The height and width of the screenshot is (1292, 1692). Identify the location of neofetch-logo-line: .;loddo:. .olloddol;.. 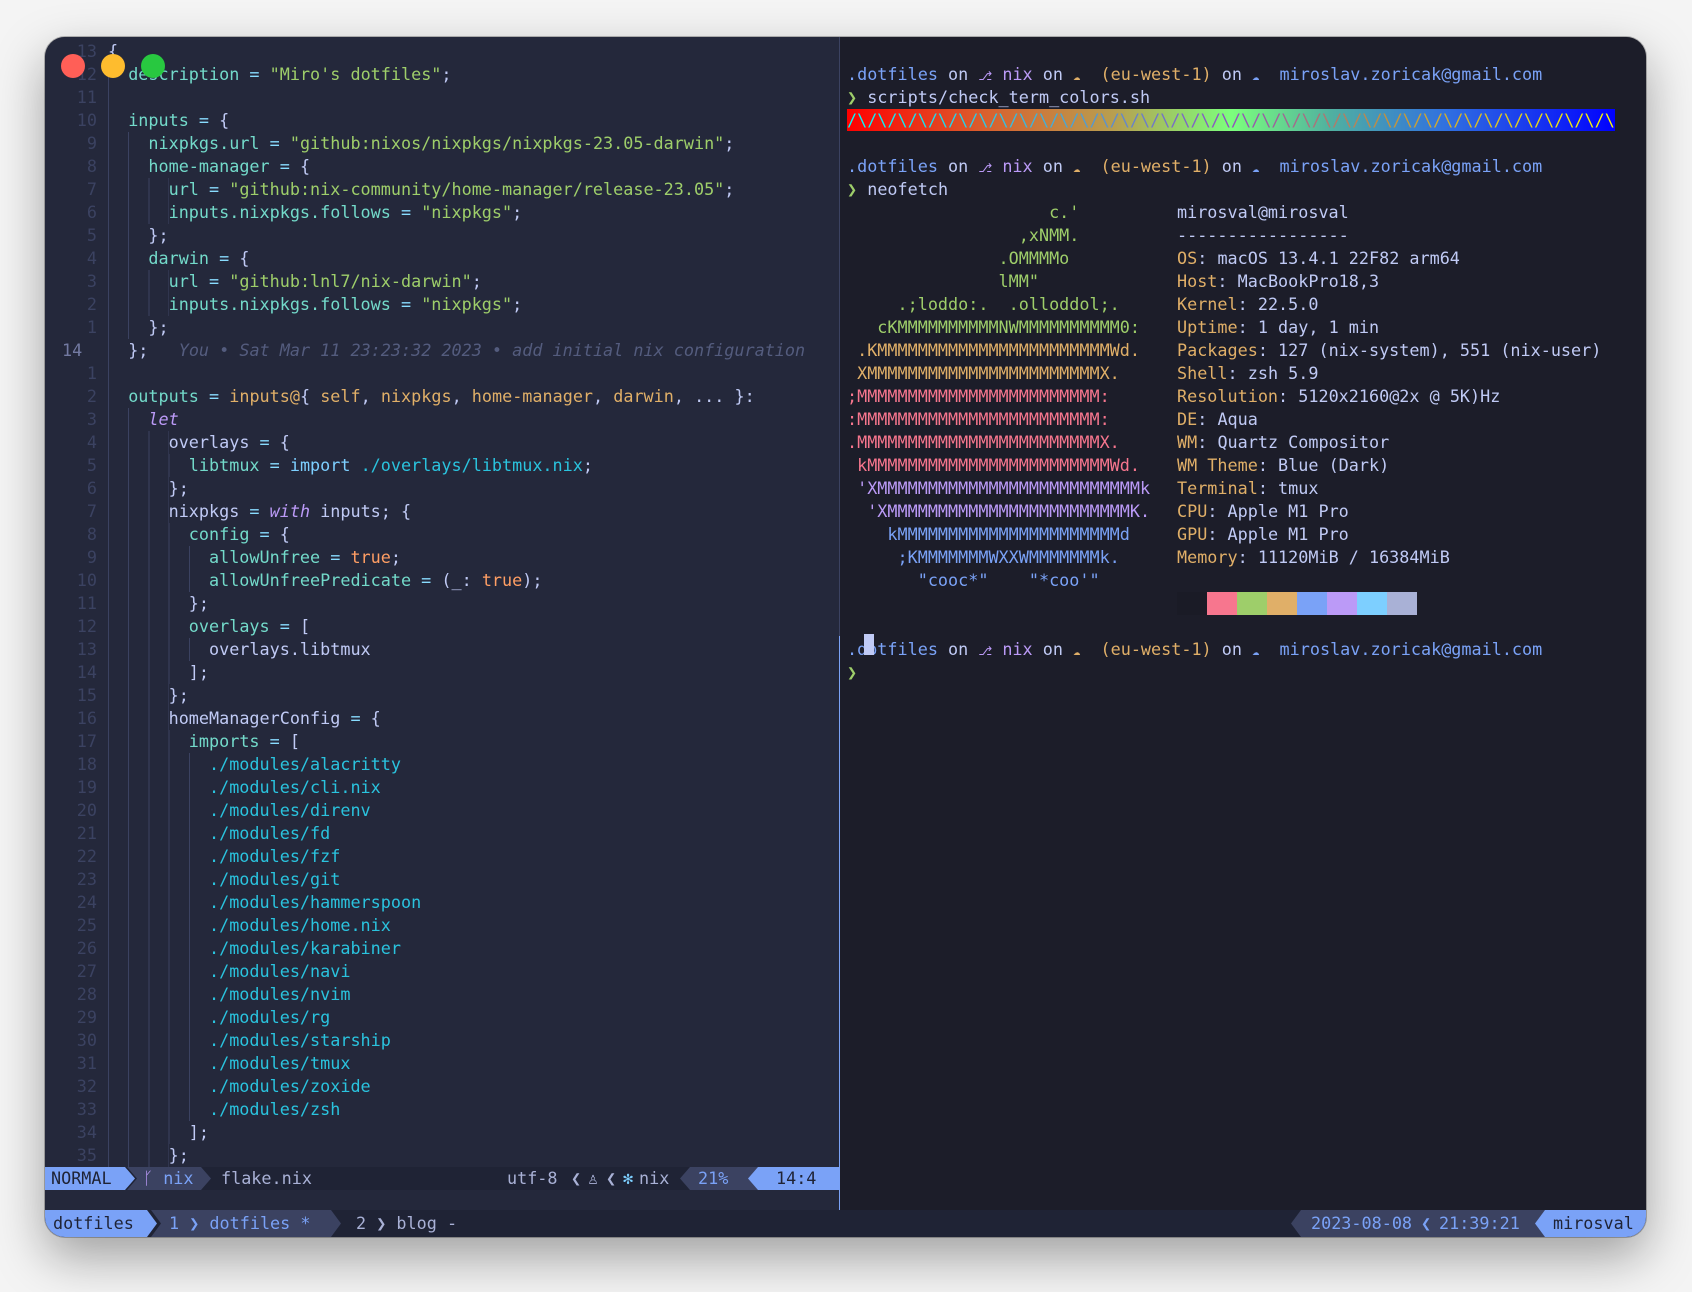
(983, 304).